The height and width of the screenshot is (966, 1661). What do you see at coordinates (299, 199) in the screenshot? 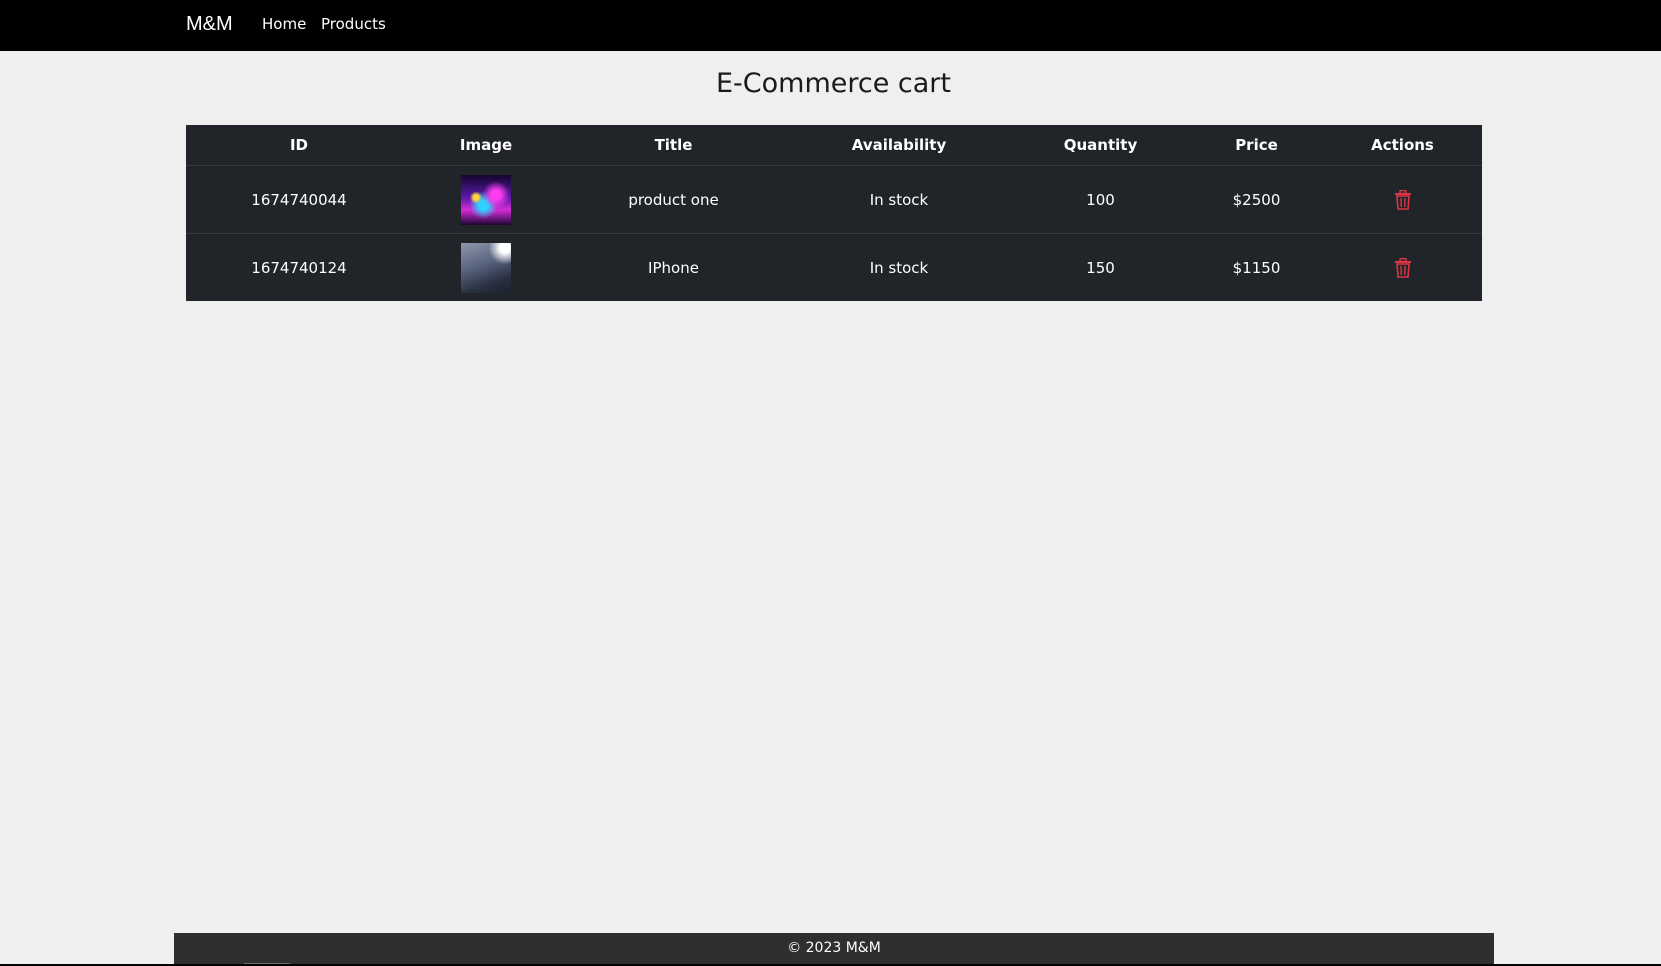
I see `cell-id: 1674740044` at bounding box center [299, 199].